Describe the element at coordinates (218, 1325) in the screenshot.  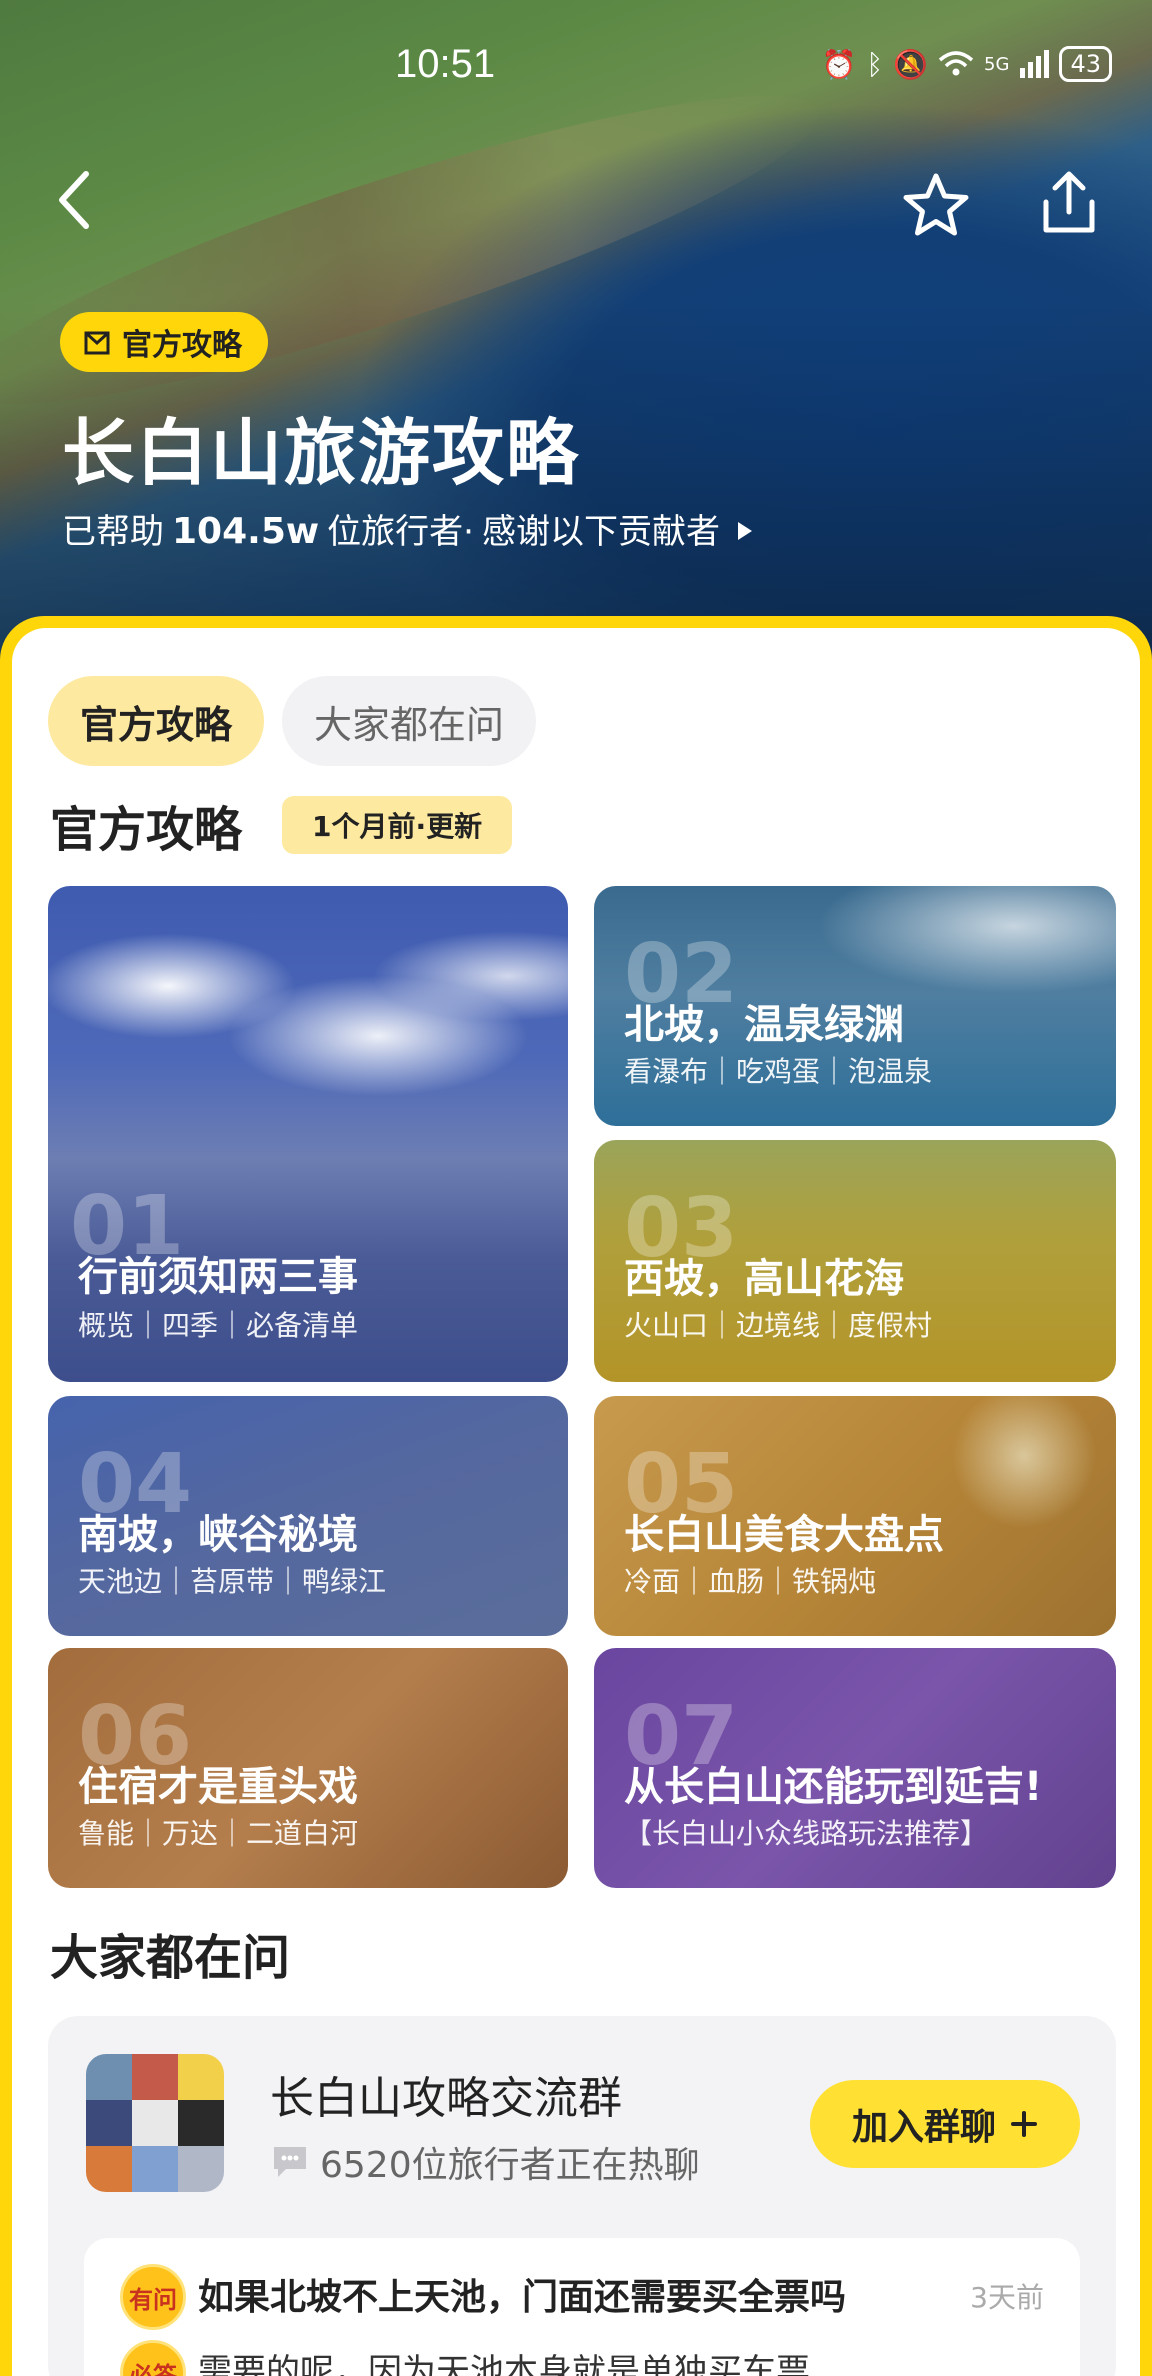
I see `guide-subtitle: 概览｜四季｜必备清单` at that location.